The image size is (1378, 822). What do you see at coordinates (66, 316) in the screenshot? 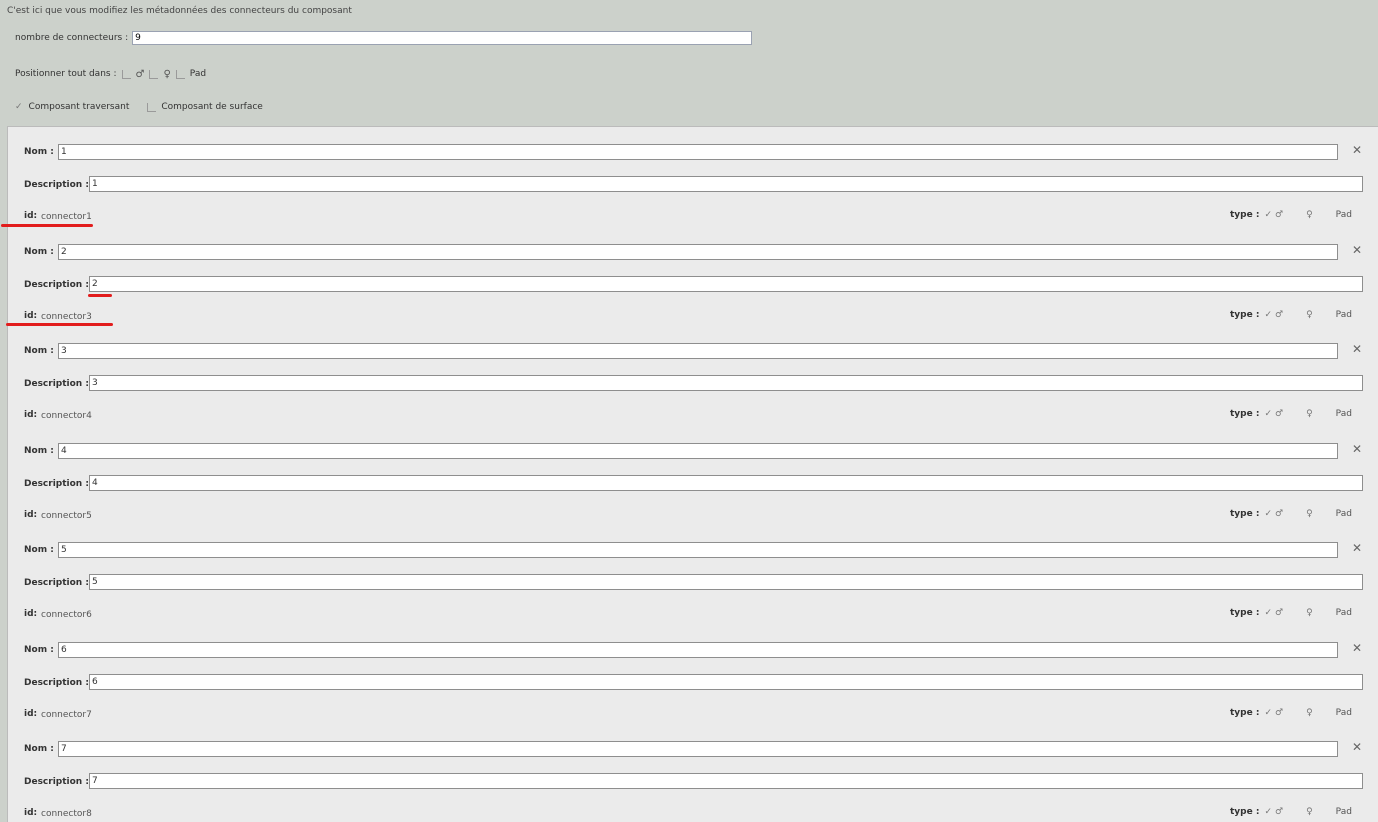
I see `id-value: connector3` at bounding box center [66, 316].